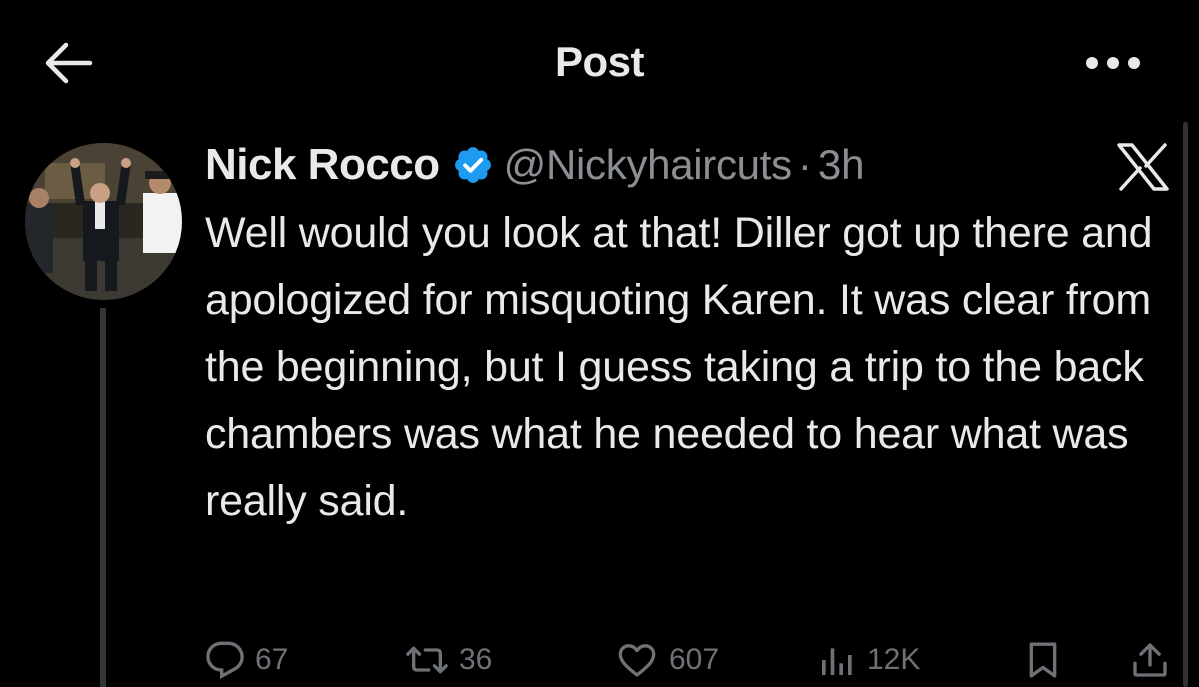  What do you see at coordinates (894, 659) in the screenshot?
I see `view-count: 12K` at bounding box center [894, 659].